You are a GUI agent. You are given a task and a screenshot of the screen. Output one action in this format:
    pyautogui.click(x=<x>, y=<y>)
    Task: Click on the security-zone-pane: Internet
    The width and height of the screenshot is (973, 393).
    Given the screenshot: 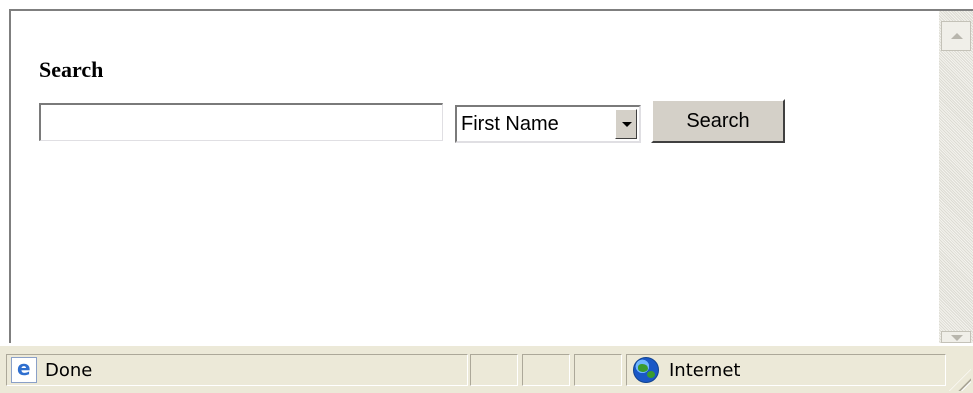 What is the action you would take?
    pyautogui.click(x=786, y=370)
    